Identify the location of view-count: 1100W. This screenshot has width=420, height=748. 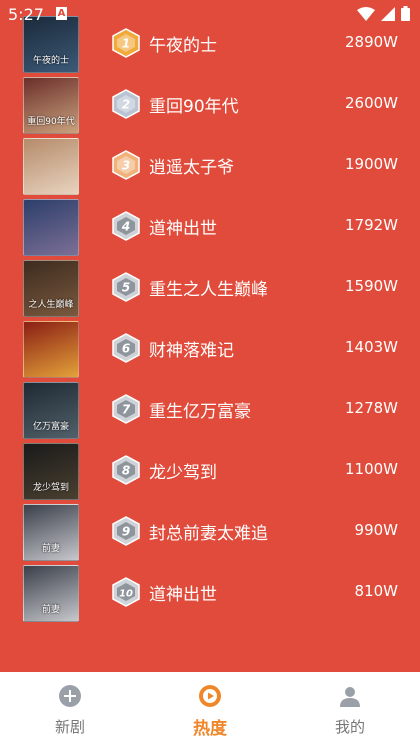
(371, 469).